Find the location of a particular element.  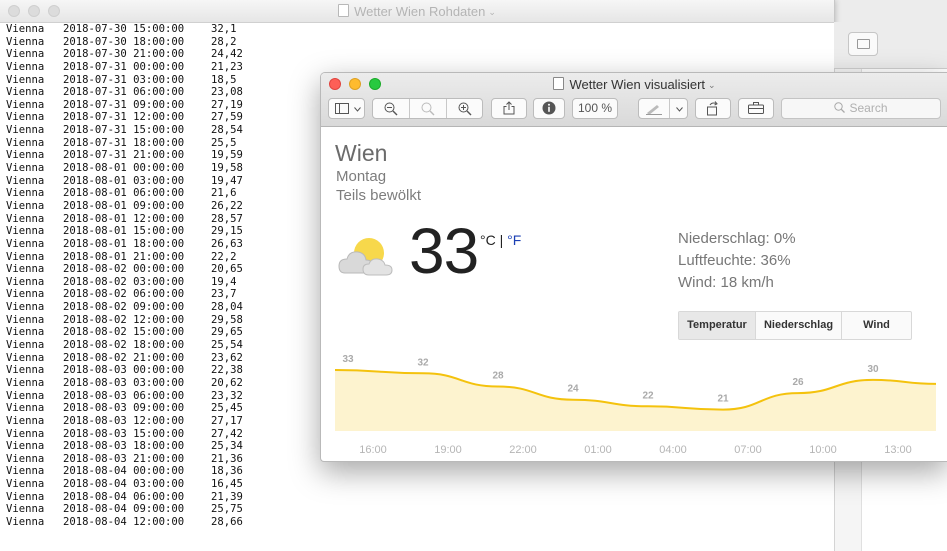

background-window-toolbar is located at coordinates (890, 45).